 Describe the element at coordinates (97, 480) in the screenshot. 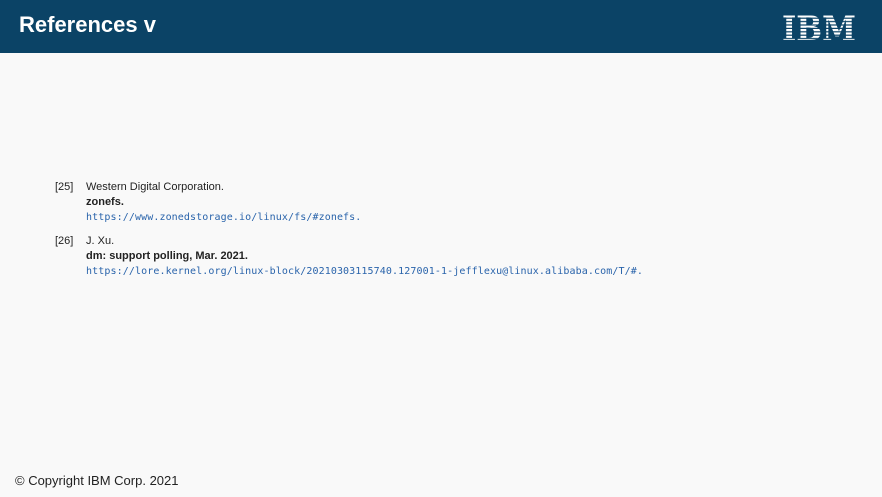

I see `copyright-footer: © Copyright IBM Corp. 2021` at that location.